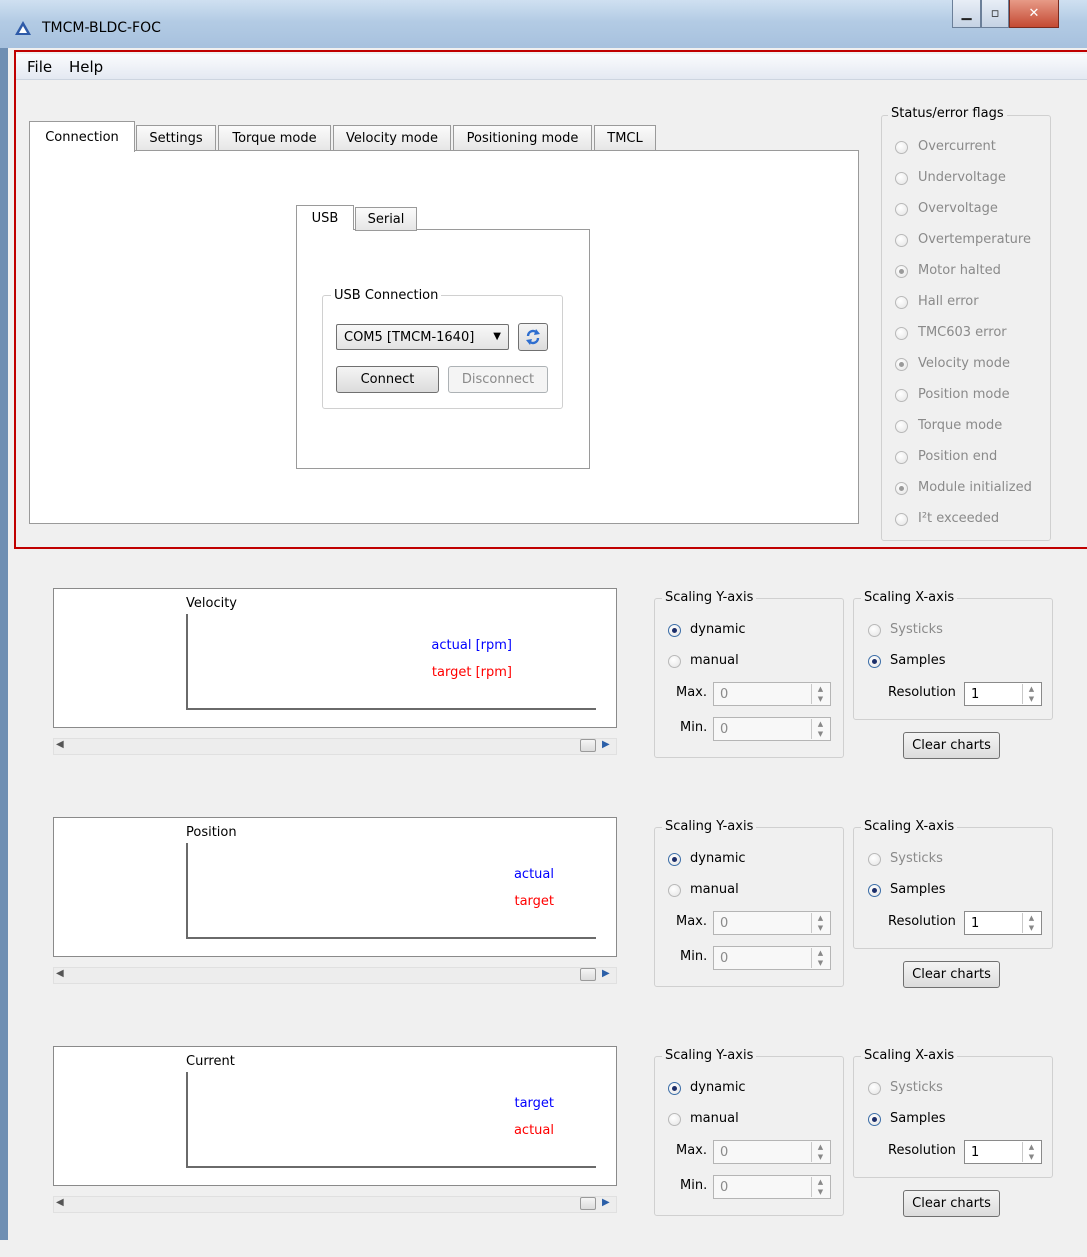 This screenshot has width=1087, height=1257. What do you see at coordinates (387, 379) in the screenshot?
I see `connect-button: Connect` at bounding box center [387, 379].